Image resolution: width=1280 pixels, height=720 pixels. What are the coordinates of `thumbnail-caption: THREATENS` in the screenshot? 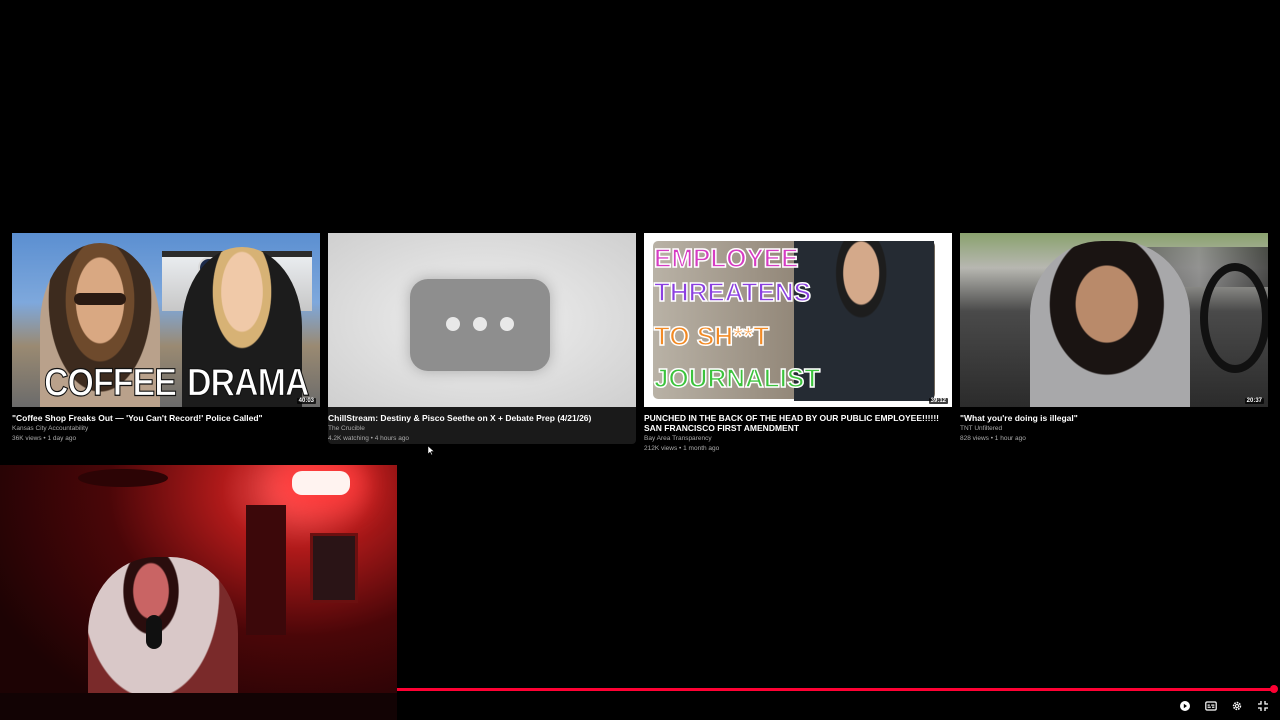 It's located at (732, 292).